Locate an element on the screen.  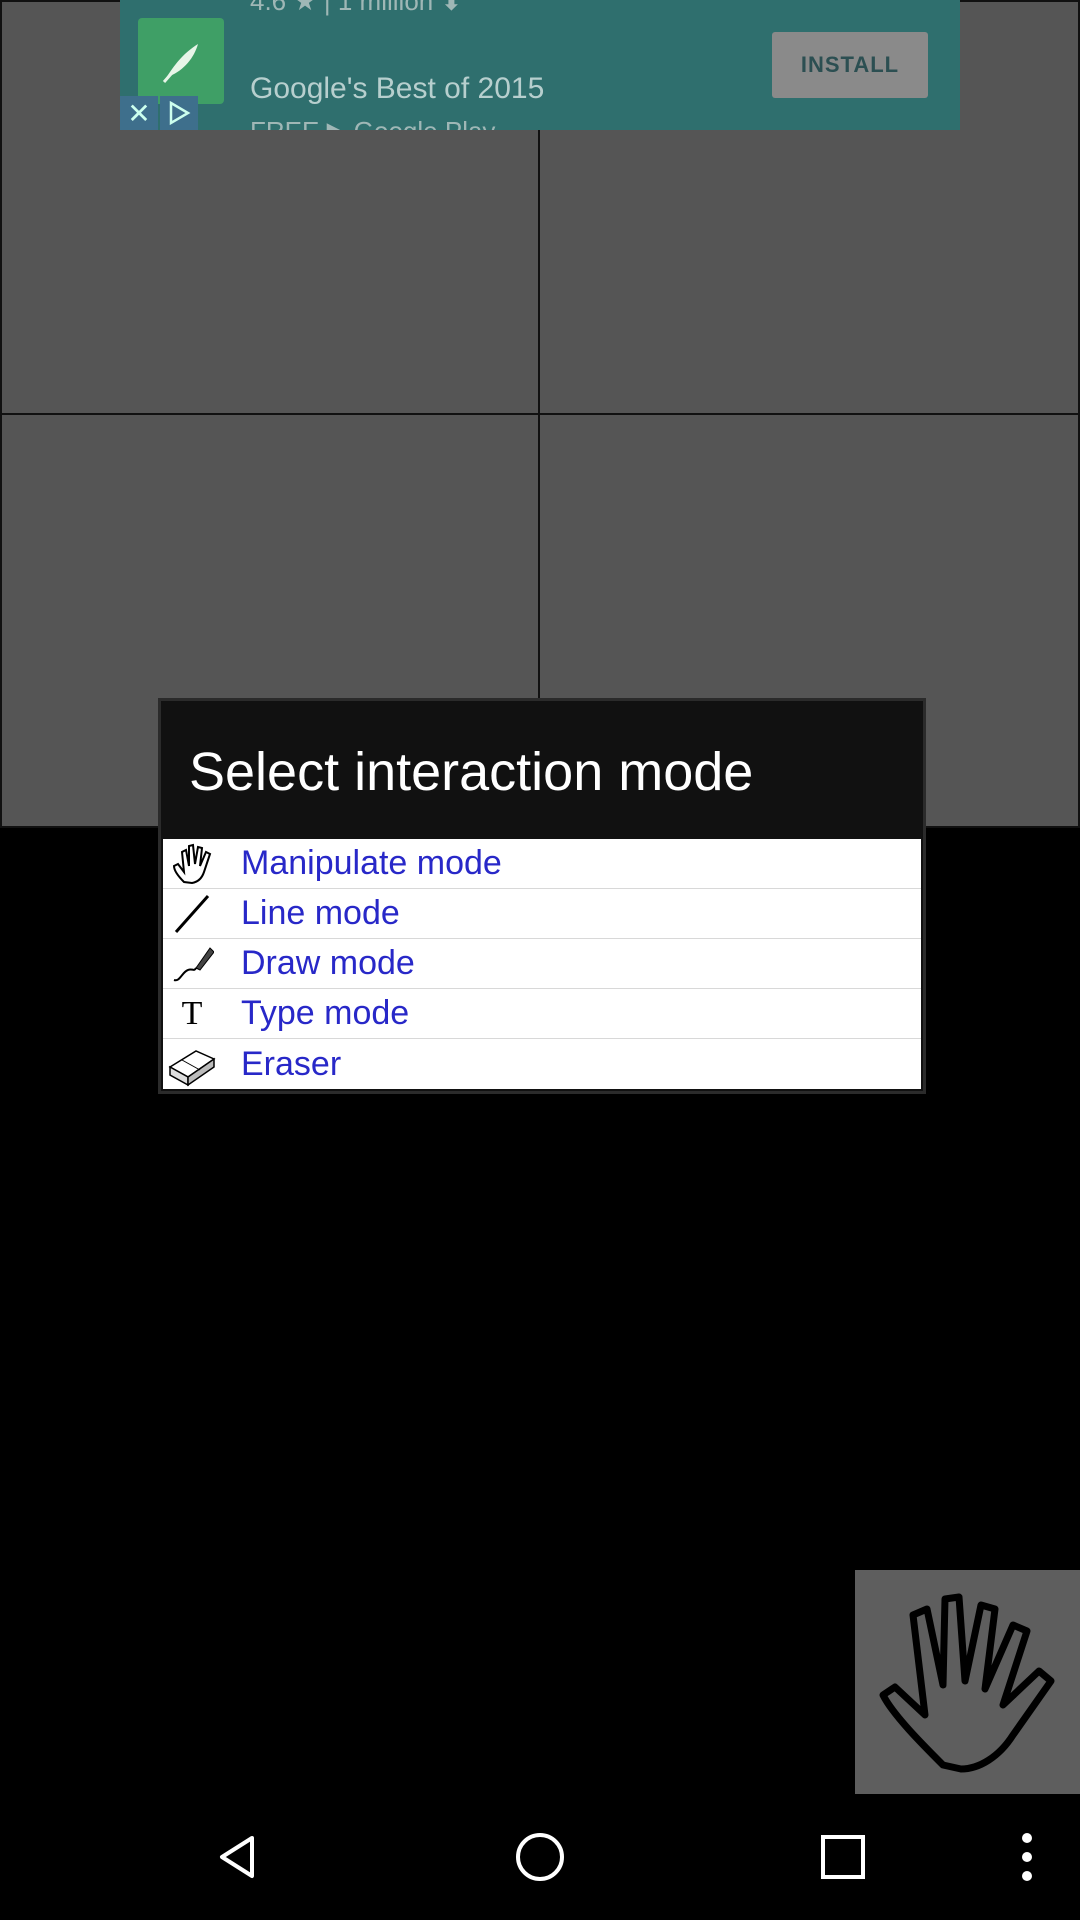
recents-icon is located at coordinates (843, 1859).